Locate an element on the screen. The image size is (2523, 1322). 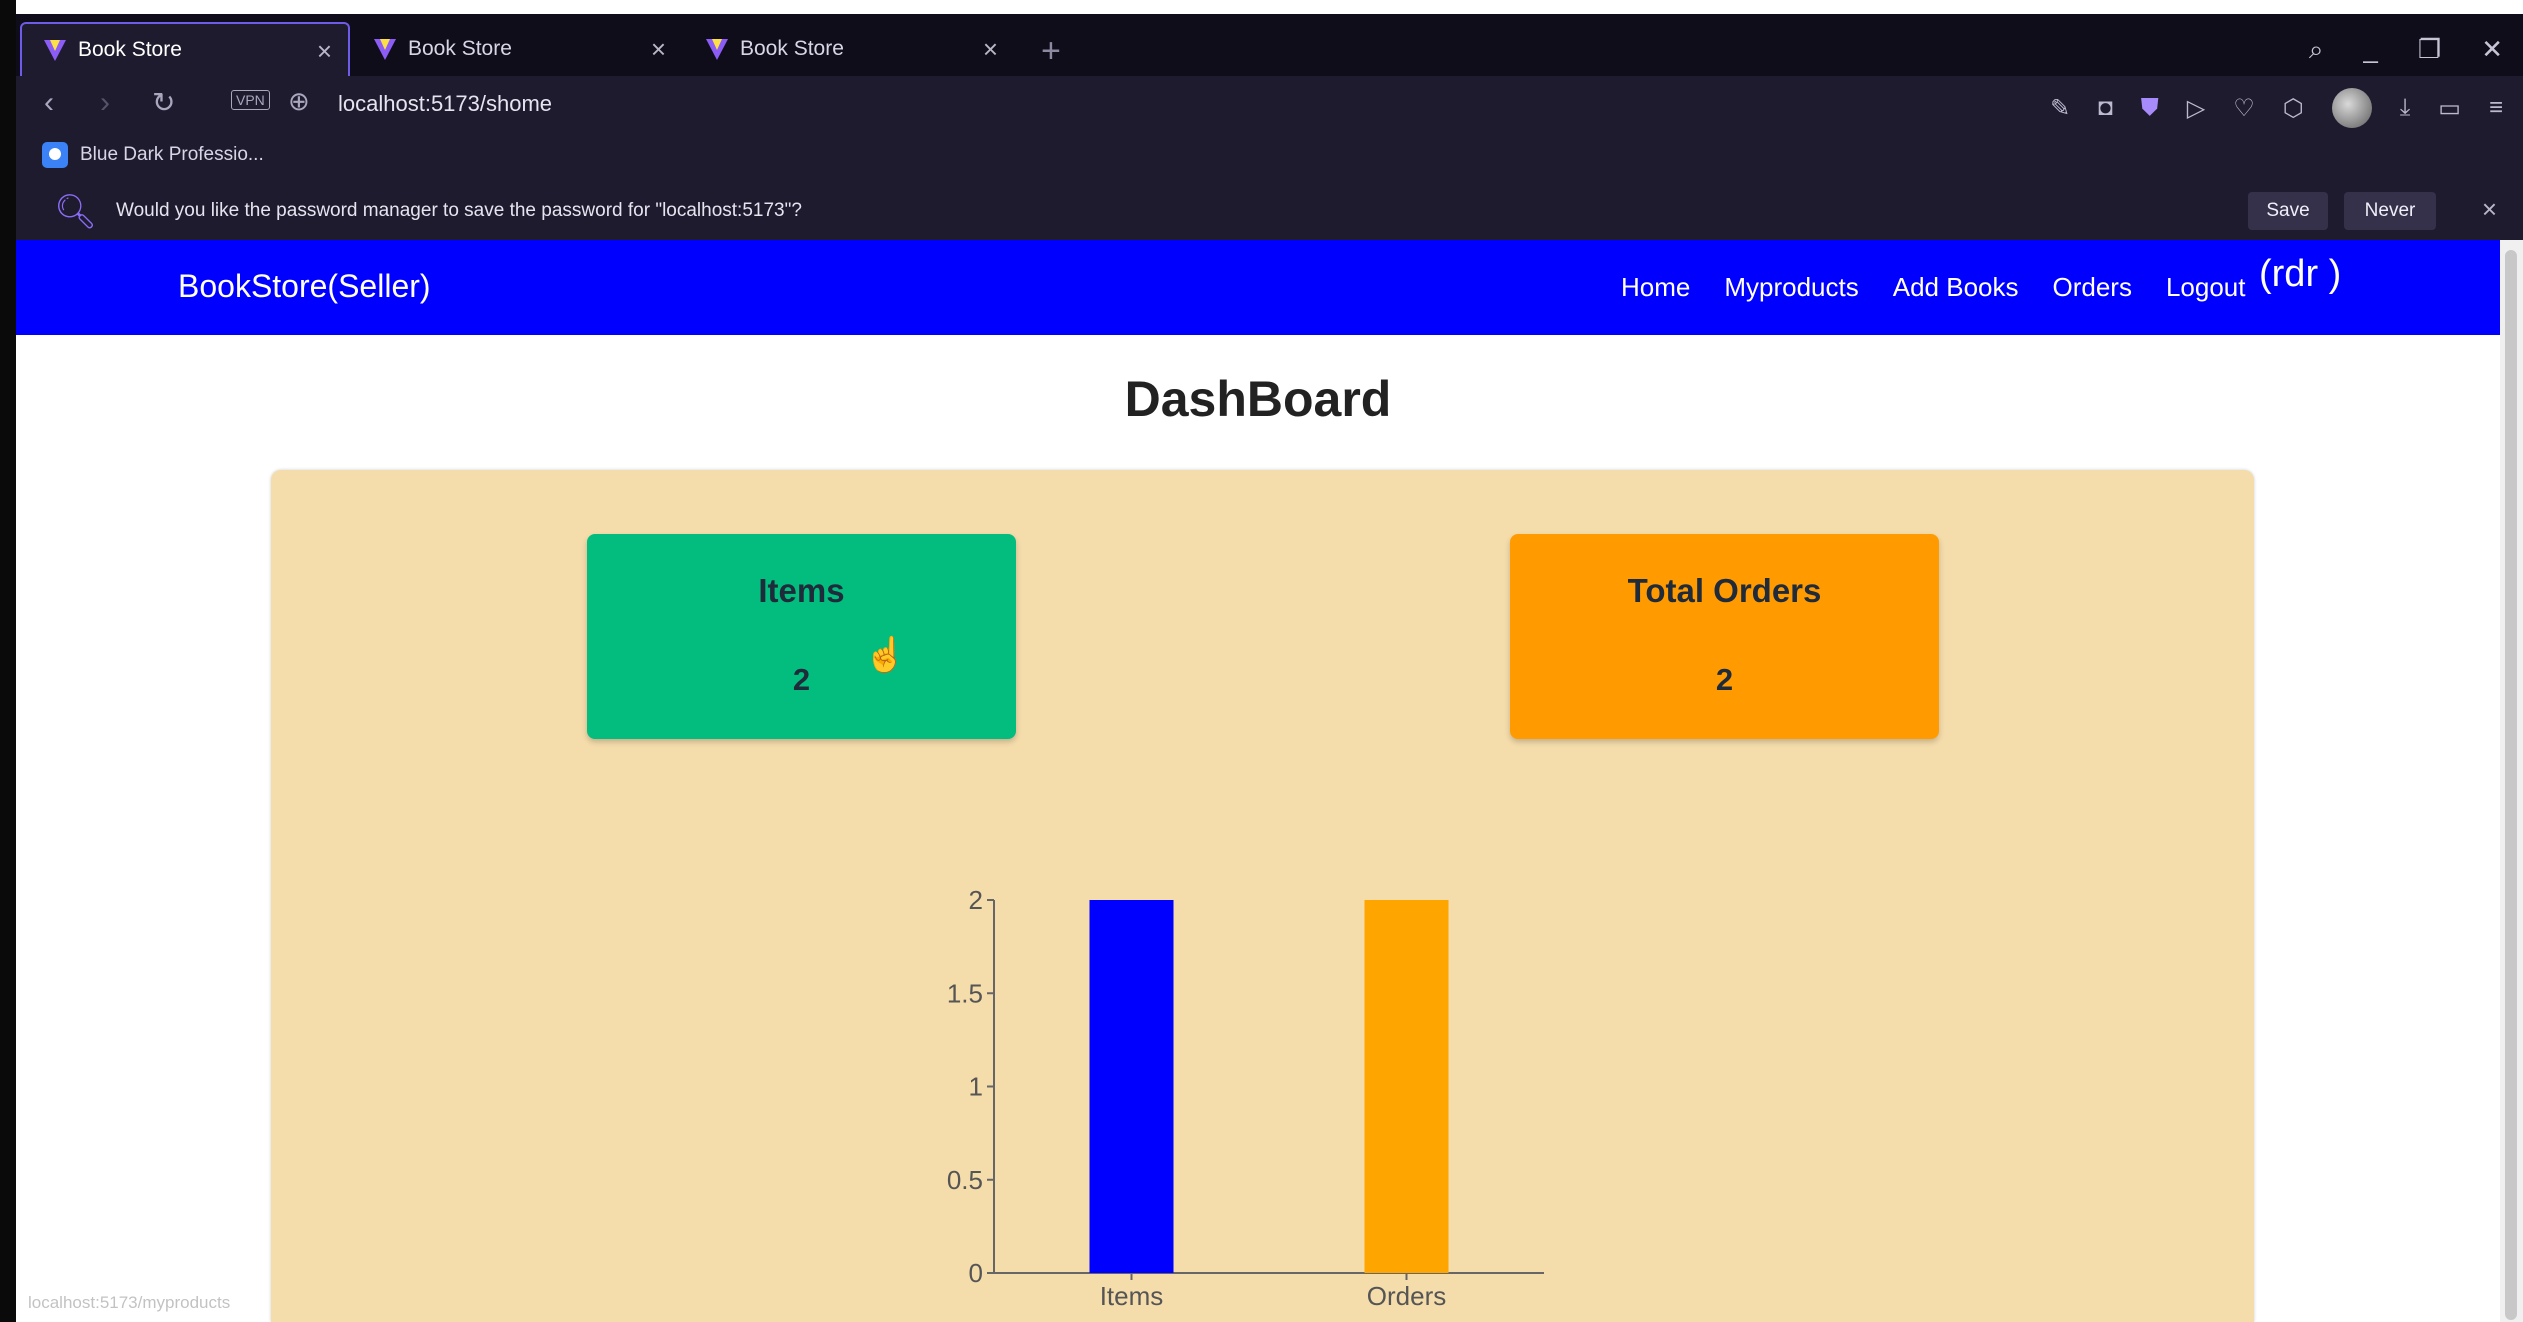
restore-icon: ❐ is located at coordinates (2429, 50).